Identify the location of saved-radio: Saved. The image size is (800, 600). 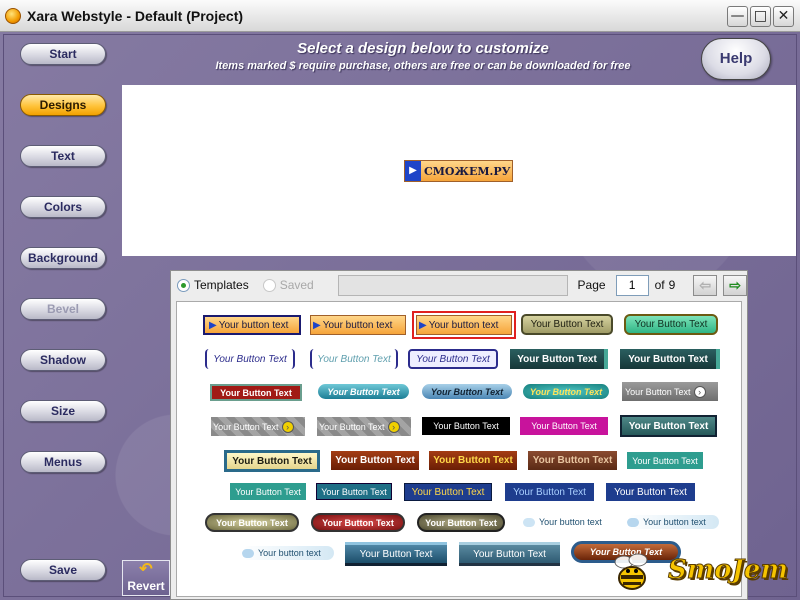
(288, 285).